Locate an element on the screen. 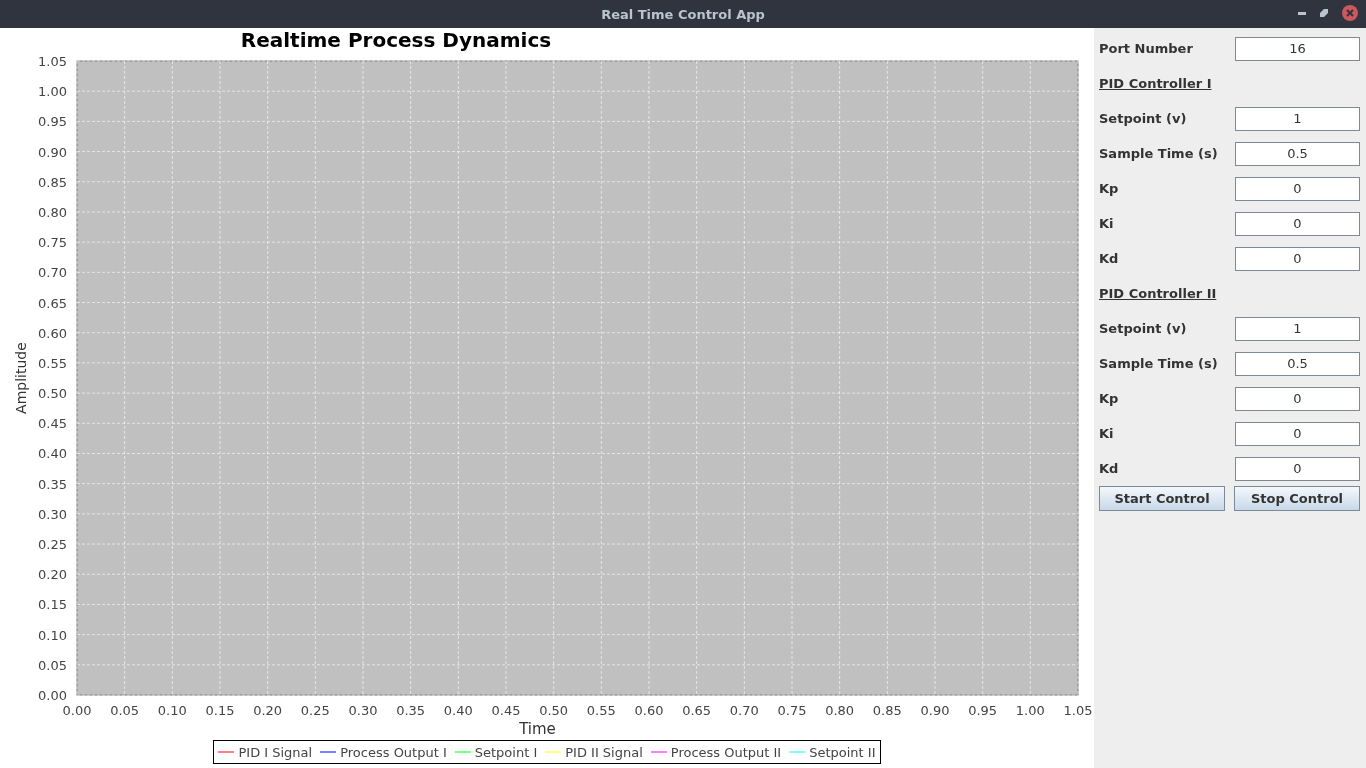  x-tick-label: 0.85 is located at coordinates (887, 710).